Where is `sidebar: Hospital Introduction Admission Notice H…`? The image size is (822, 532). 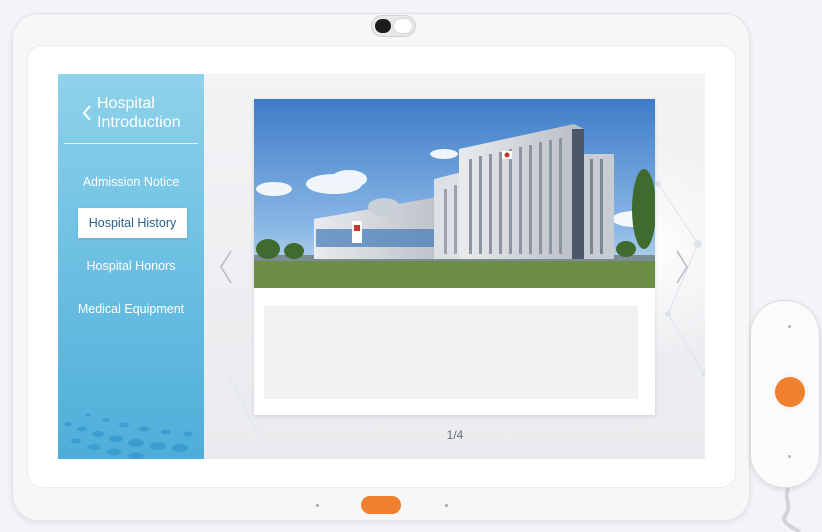
sidebar: Hospital Introduction Admission Notice H… is located at coordinates (131, 266).